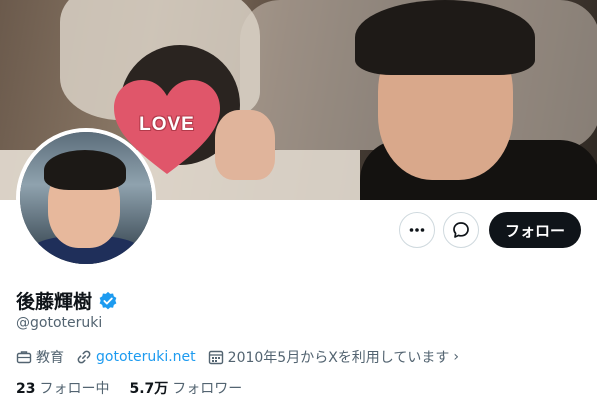 The image size is (597, 407). What do you see at coordinates (24, 357) in the screenshot?
I see `briefcase-icon` at bounding box center [24, 357].